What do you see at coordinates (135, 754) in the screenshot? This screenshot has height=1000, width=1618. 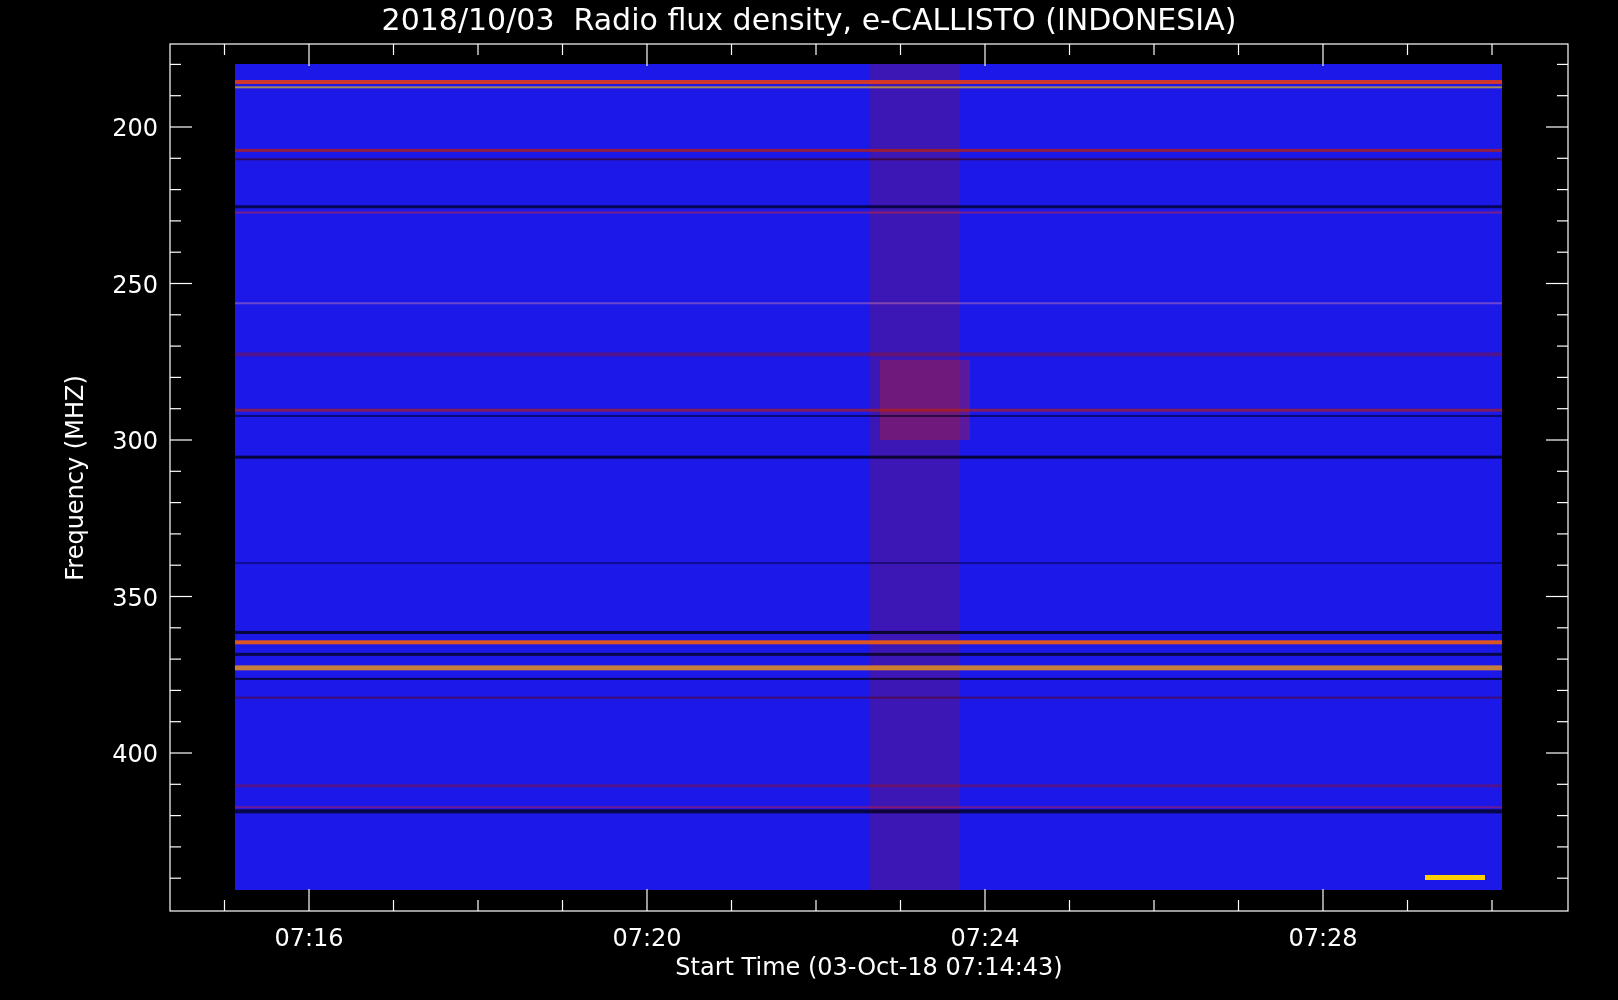 I see `y-tick-label: 400` at bounding box center [135, 754].